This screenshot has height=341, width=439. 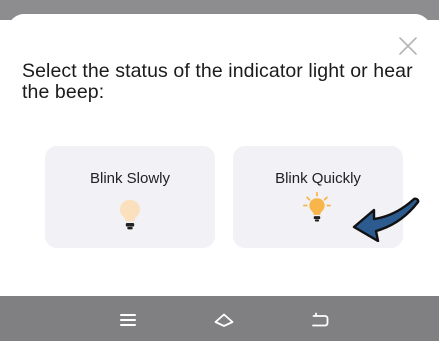 I want to click on arrow-pointer-icon, so click(x=386, y=219).